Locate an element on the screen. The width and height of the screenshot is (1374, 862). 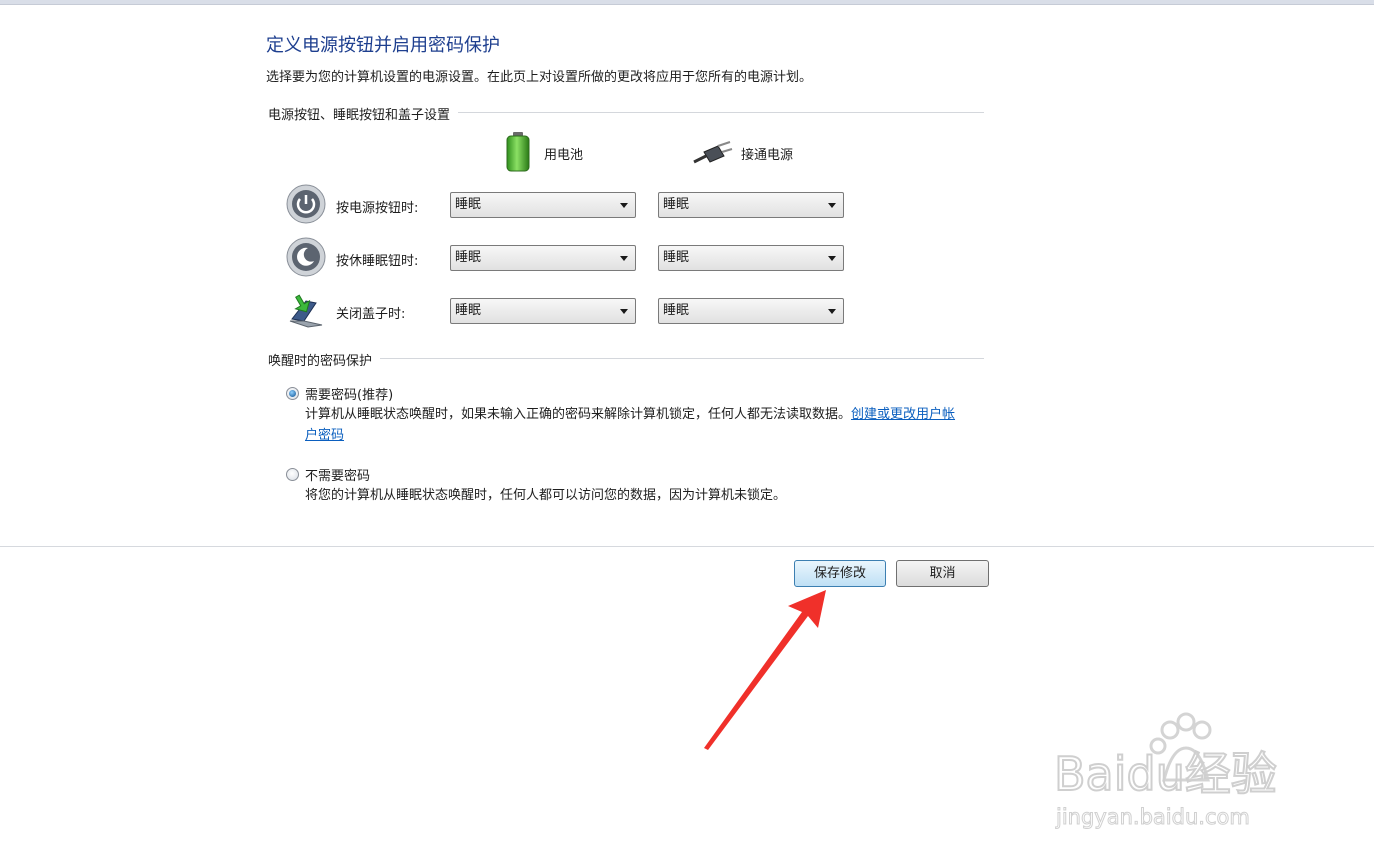
plugged-column-header: 接通电源 is located at coordinates (767, 155).